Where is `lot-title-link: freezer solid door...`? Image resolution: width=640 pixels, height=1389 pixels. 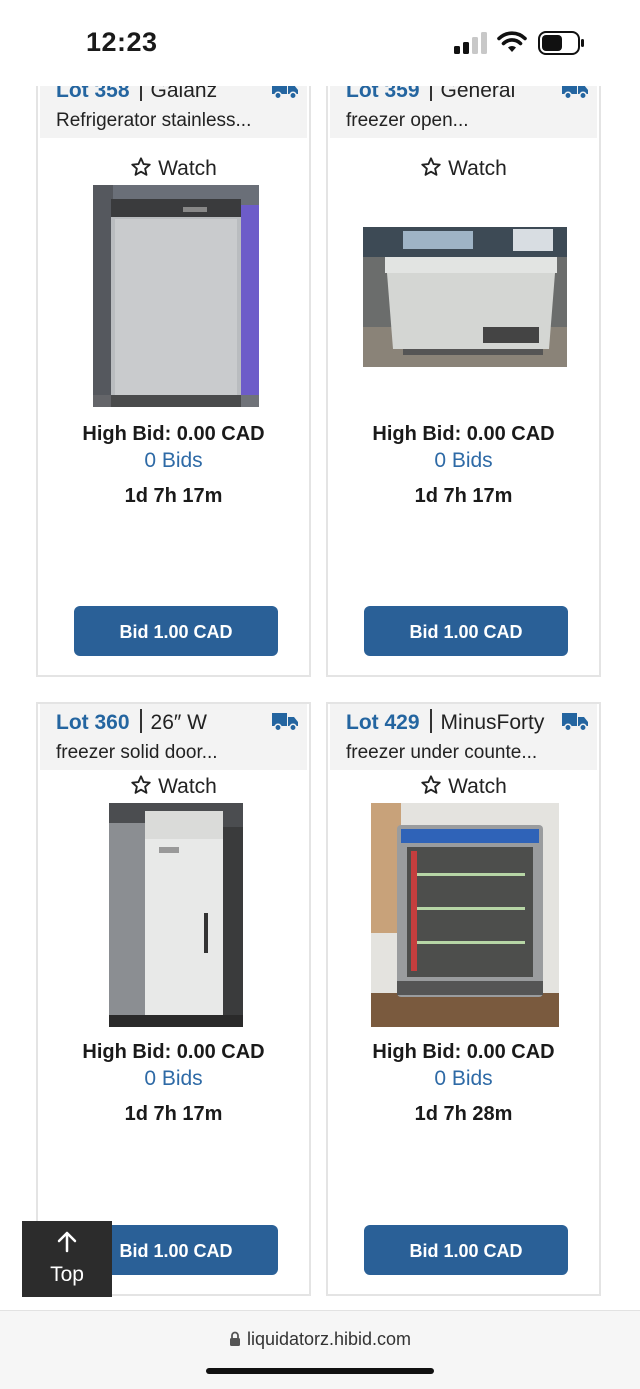 lot-title-link: freezer solid door... is located at coordinates (178, 753).